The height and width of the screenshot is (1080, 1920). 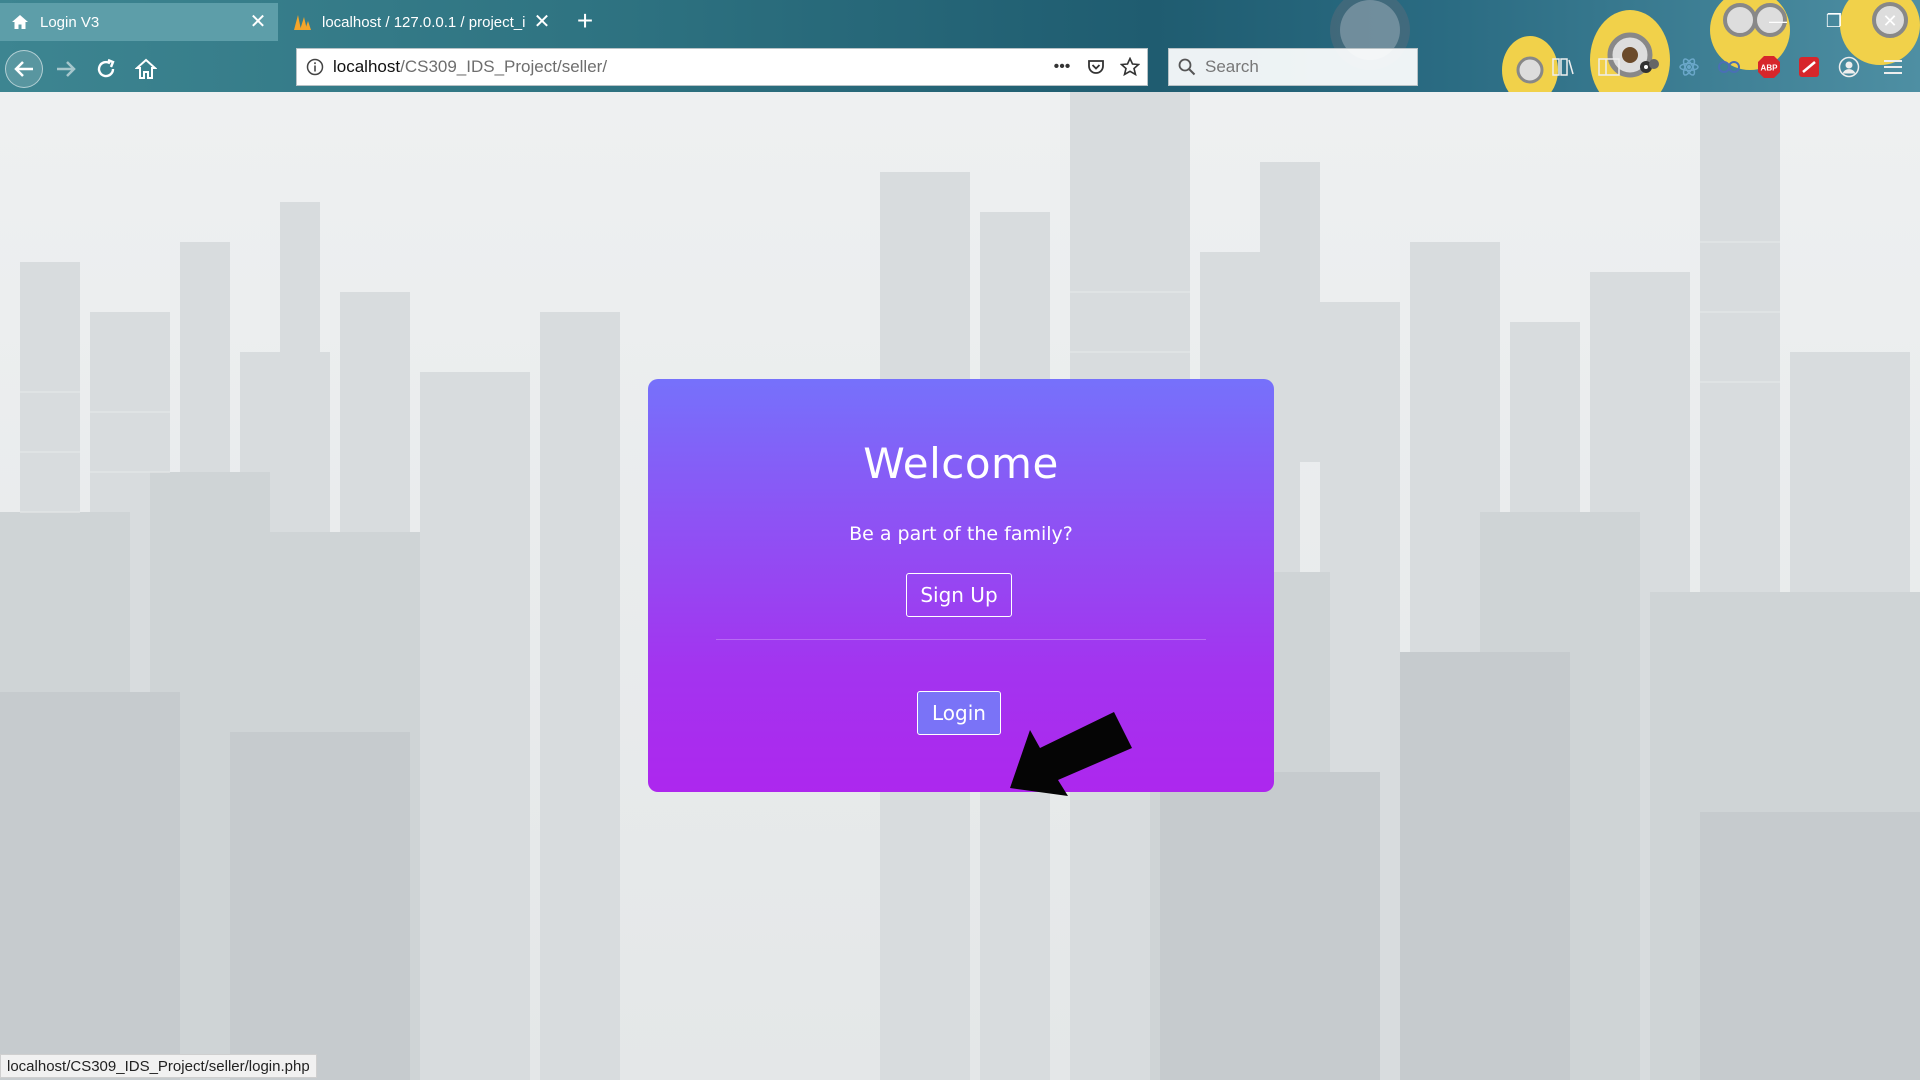 What do you see at coordinates (70, 22) in the screenshot?
I see `tab-title: Login V3` at bounding box center [70, 22].